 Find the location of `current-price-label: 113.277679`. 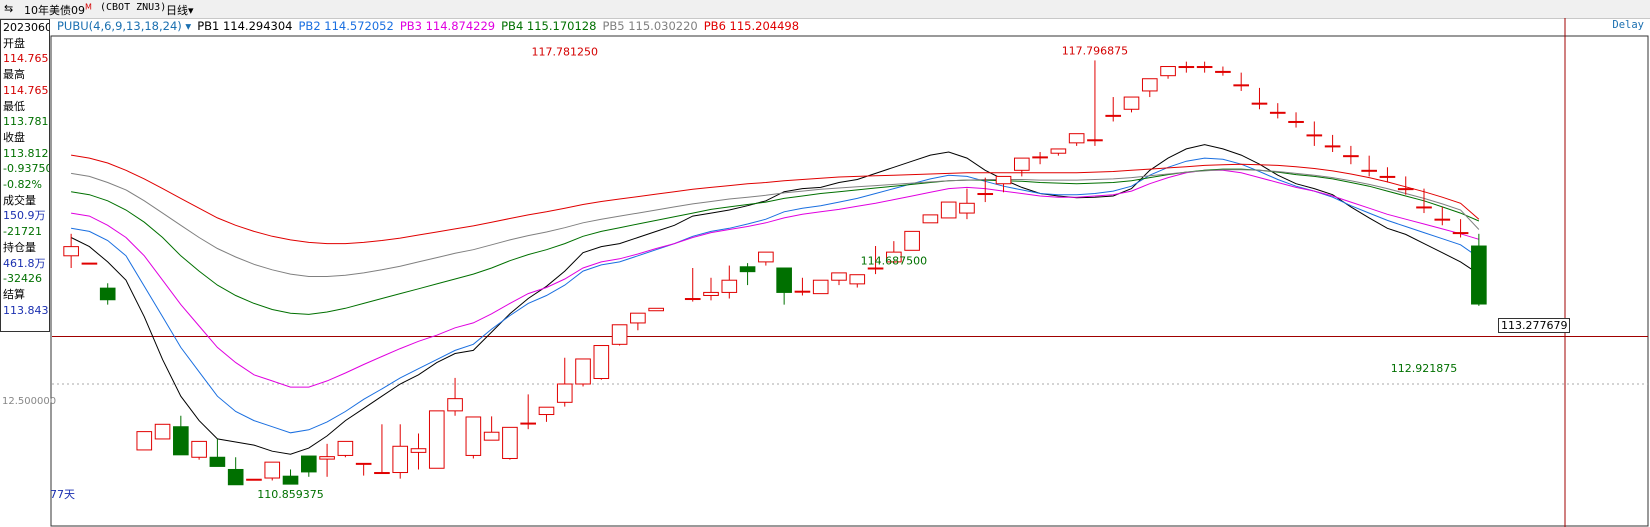

current-price-label: 113.277679 is located at coordinates (1534, 325).